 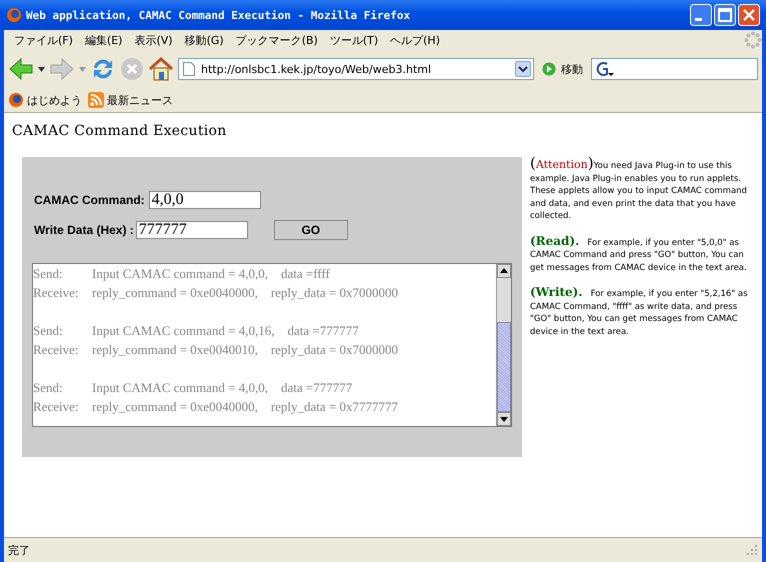 I want to click on page-icon, so click(x=189, y=69).